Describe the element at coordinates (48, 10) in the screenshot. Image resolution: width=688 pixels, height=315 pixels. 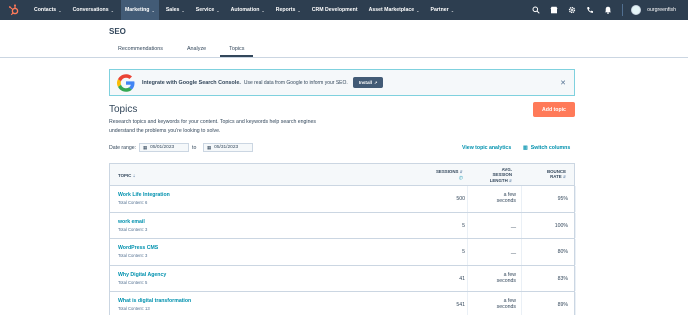
I see `nav-contacts: Contacts ⌄` at that location.